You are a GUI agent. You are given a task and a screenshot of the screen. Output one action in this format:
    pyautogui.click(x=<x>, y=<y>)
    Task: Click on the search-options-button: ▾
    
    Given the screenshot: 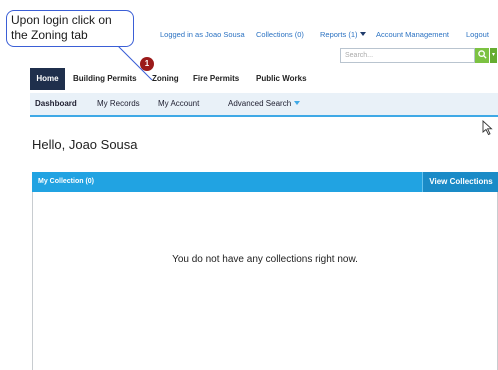 What is the action you would take?
    pyautogui.click(x=493, y=55)
    